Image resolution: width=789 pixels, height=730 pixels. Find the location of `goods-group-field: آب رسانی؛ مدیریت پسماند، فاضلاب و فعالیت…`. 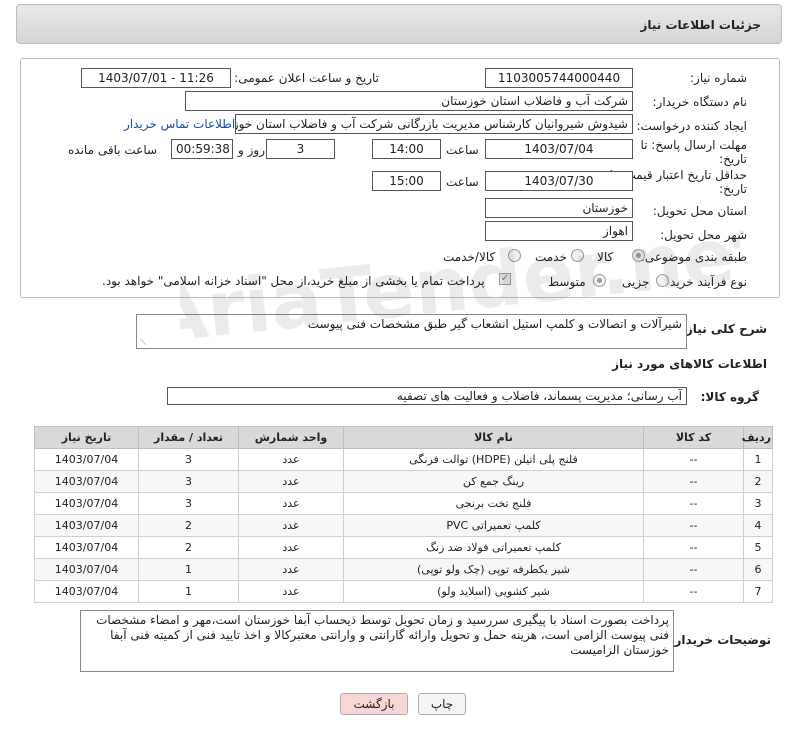

goods-group-field: آب رسانی؛ مدیریت پسماند، فاضلاب و فعالیت… is located at coordinates (427, 396).